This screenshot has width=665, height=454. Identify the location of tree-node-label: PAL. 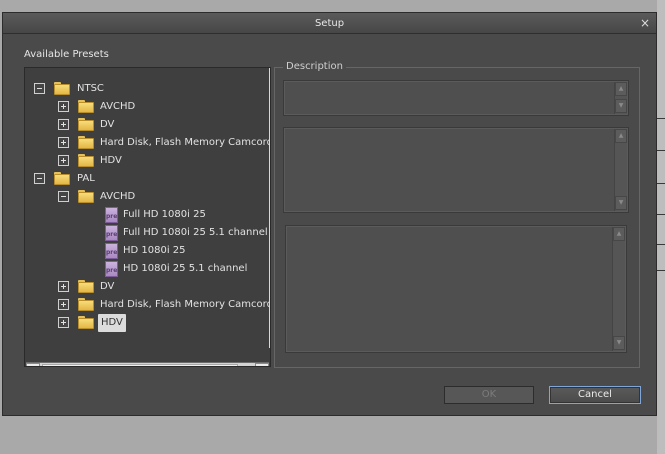
(86, 178).